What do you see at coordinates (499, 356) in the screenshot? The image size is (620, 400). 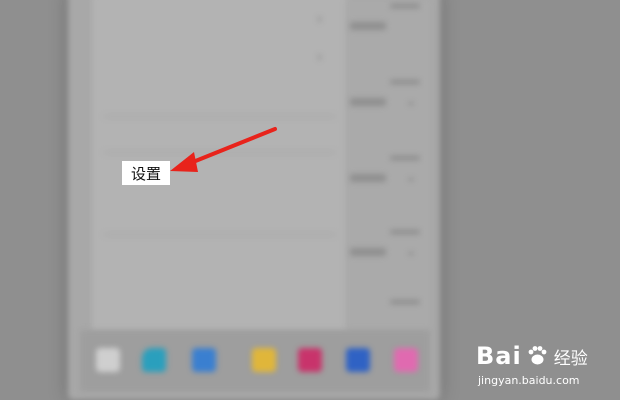 I see `watermark-brand: Bai` at bounding box center [499, 356].